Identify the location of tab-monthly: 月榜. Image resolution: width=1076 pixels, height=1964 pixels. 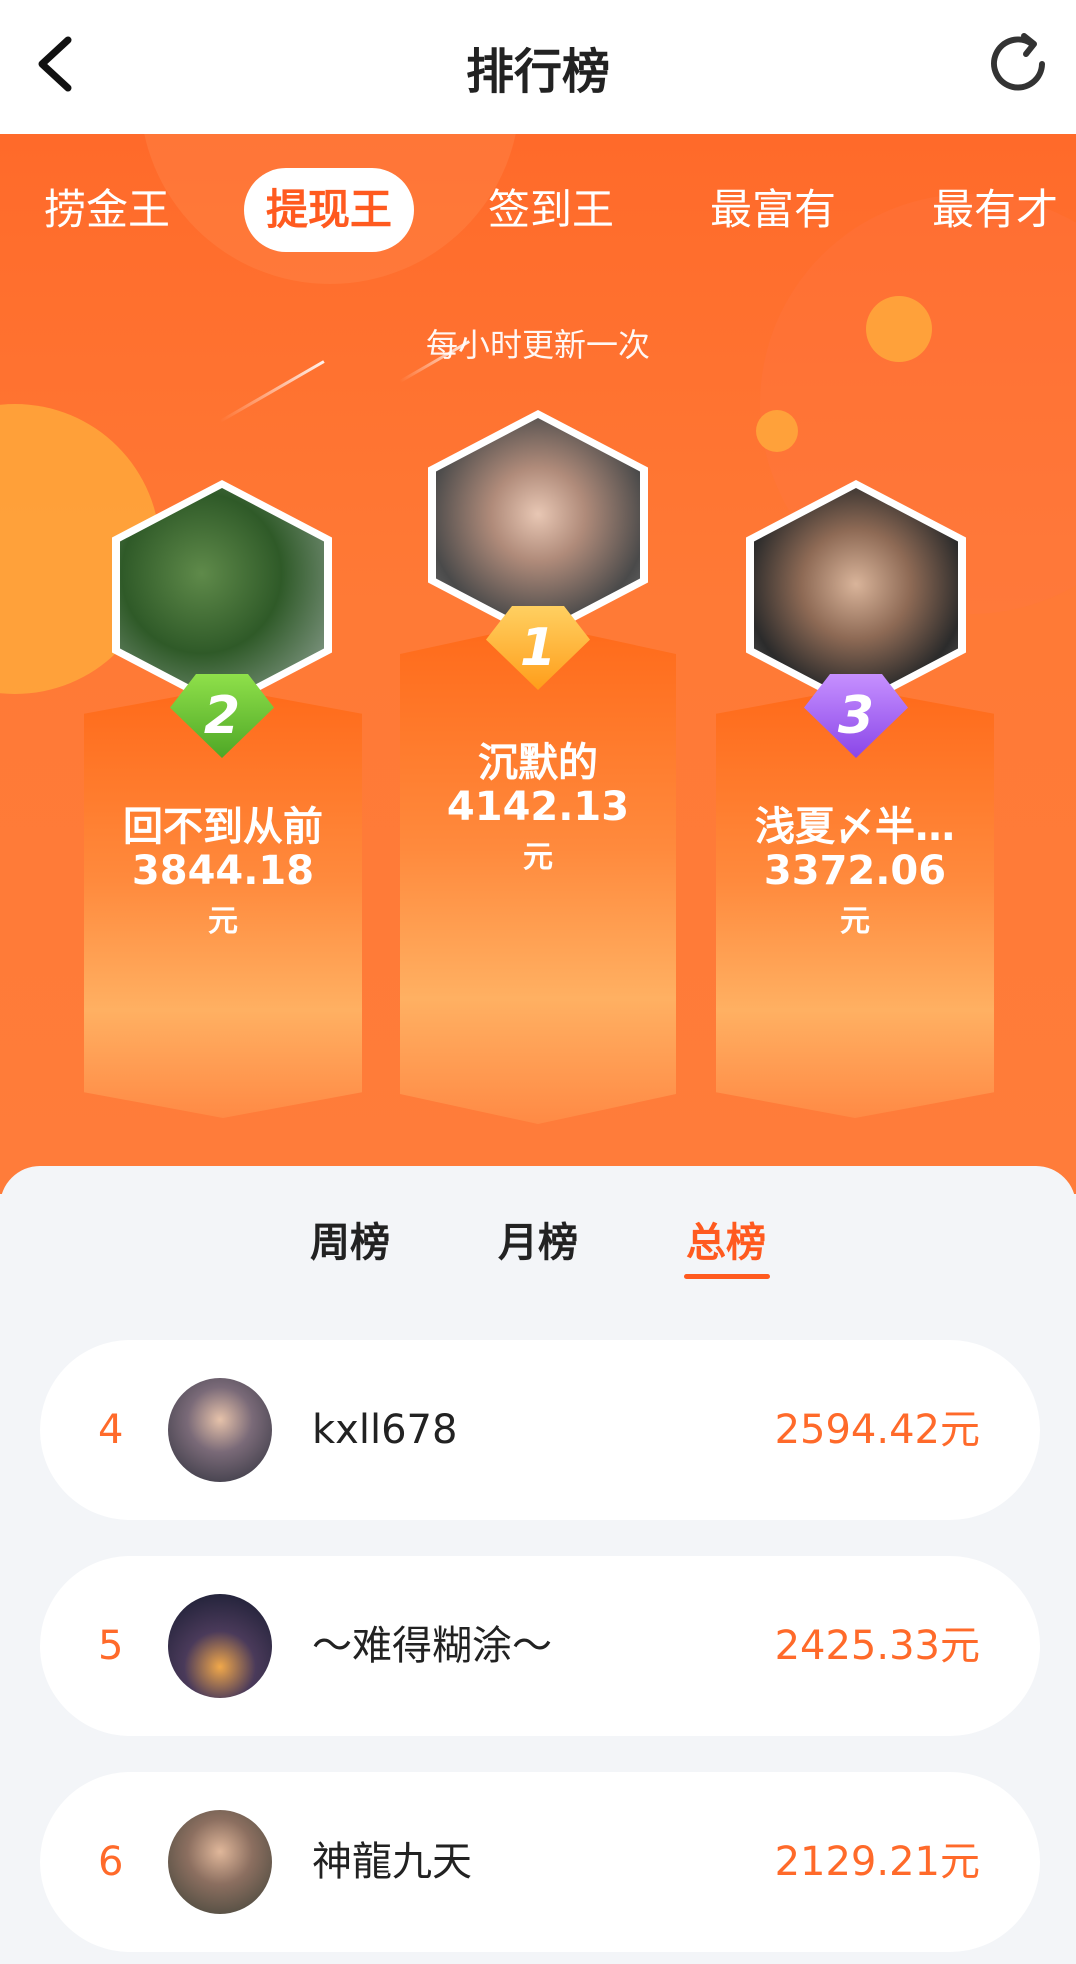
(538, 1239).